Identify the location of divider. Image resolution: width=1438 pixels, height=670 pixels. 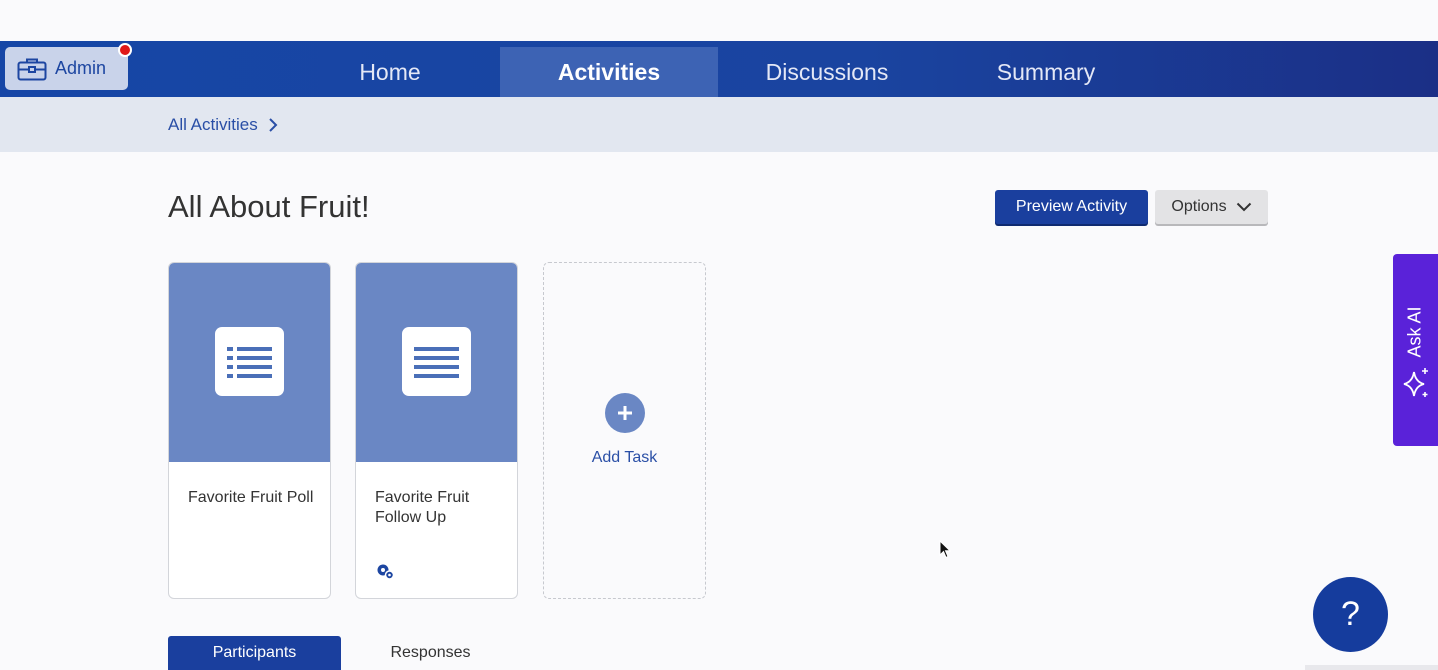
(1371, 667).